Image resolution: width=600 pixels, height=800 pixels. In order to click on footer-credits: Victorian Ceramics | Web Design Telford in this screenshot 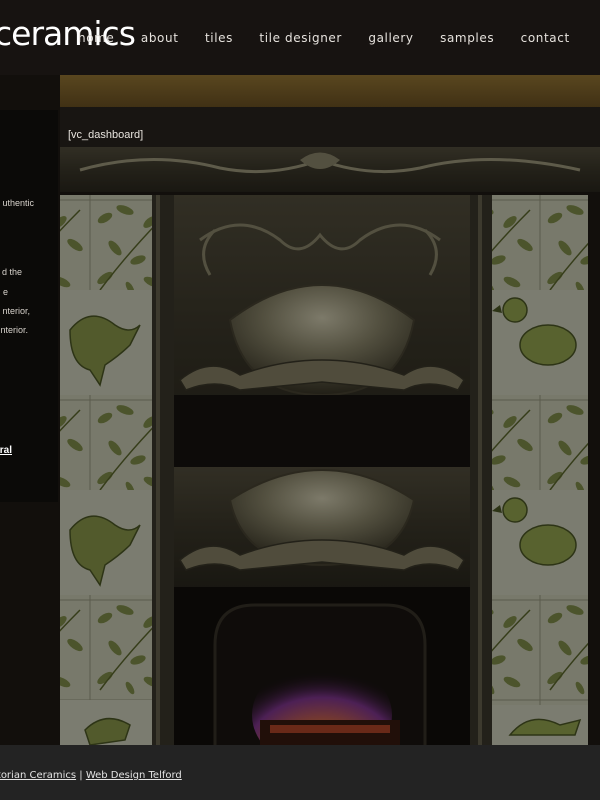, I will do `click(91, 775)`.